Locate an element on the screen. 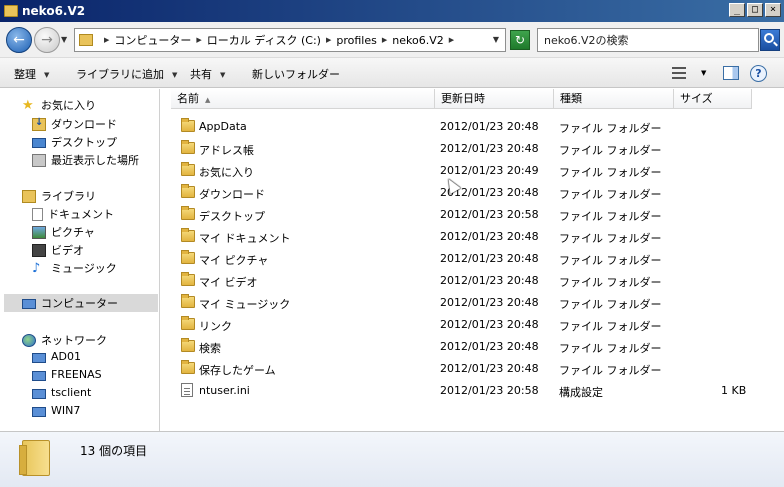 The width and height of the screenshot is (784, 487). file-row: AppData 2012/01/23 20:48 ファイル フォルダー is located at coordinates (472, 127).